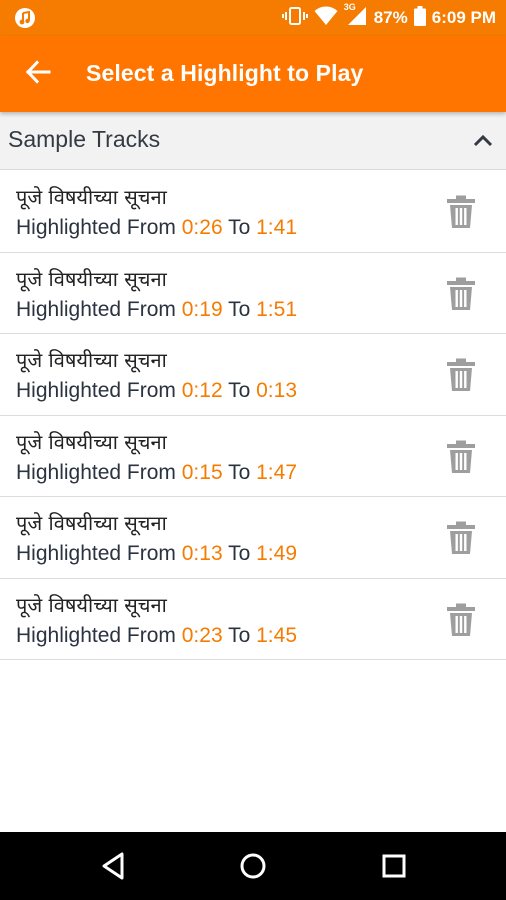 This screenshot has width=506, height=900. I want to click on back-button, so click(38, 74).